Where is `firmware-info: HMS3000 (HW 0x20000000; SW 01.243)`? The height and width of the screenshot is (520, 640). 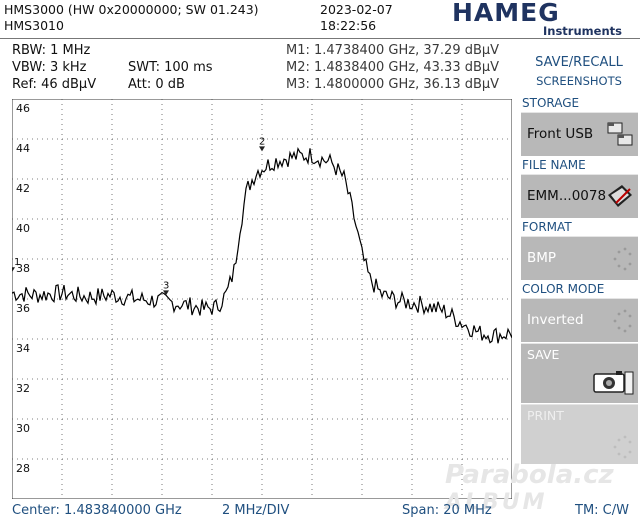 firmware-info: HMS3000 (HW 0x20000000; SW 01.243) is located at coordinates (131, 9).